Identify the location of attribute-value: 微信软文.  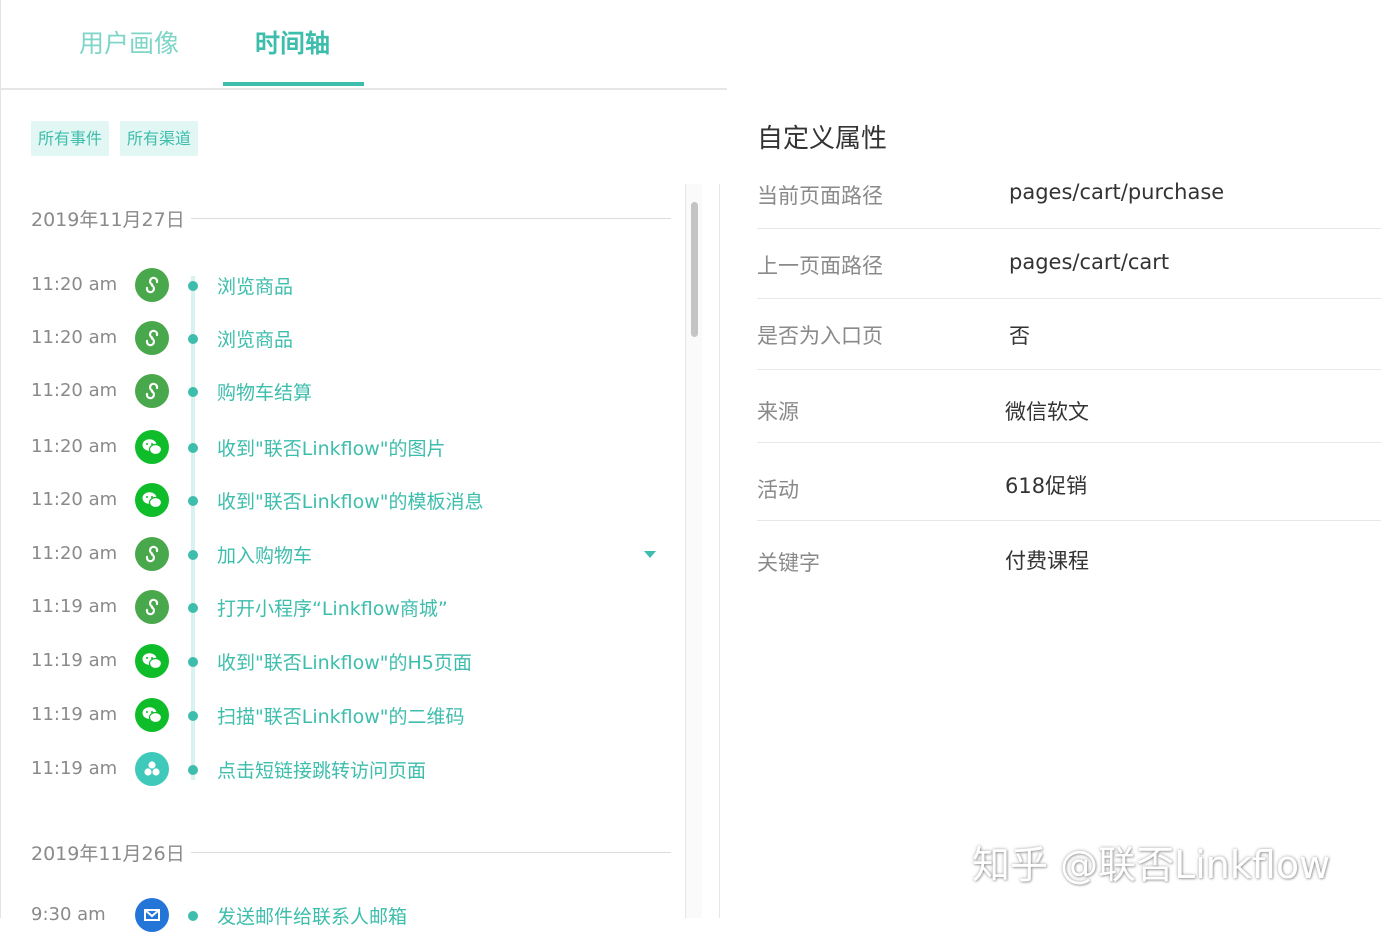
(1047, 412).